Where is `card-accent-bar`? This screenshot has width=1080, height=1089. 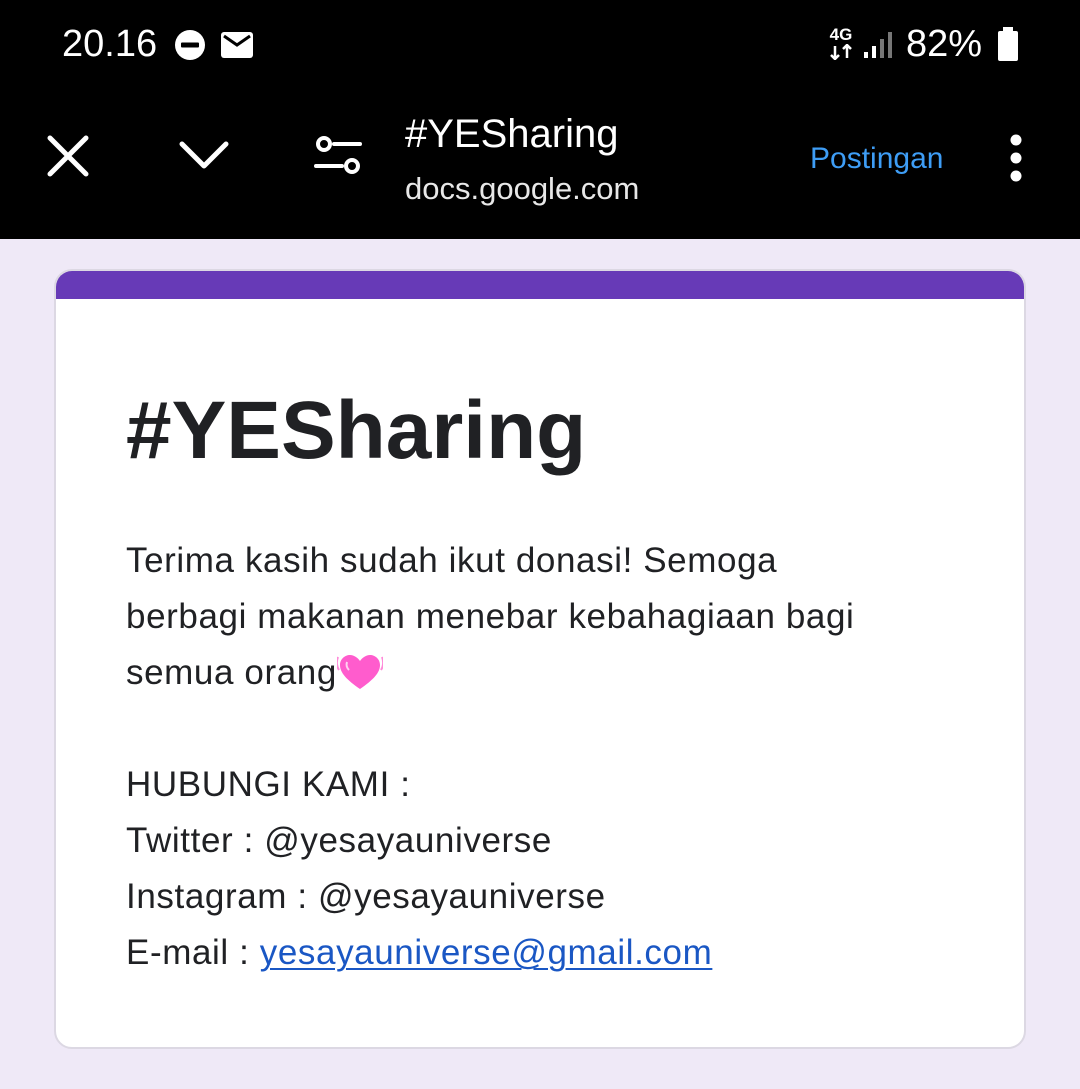
card-accent-bar is located at coordinates (540, 285).